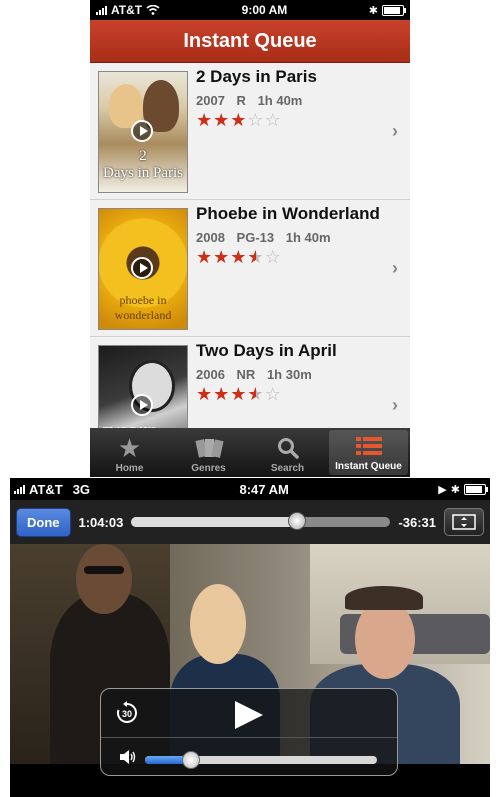 Image resolution: width=500 pixels, height=797 pixels. Describe the element at coordinates (153, 10) in the screenshot. I see `wifi-icon` at that location.